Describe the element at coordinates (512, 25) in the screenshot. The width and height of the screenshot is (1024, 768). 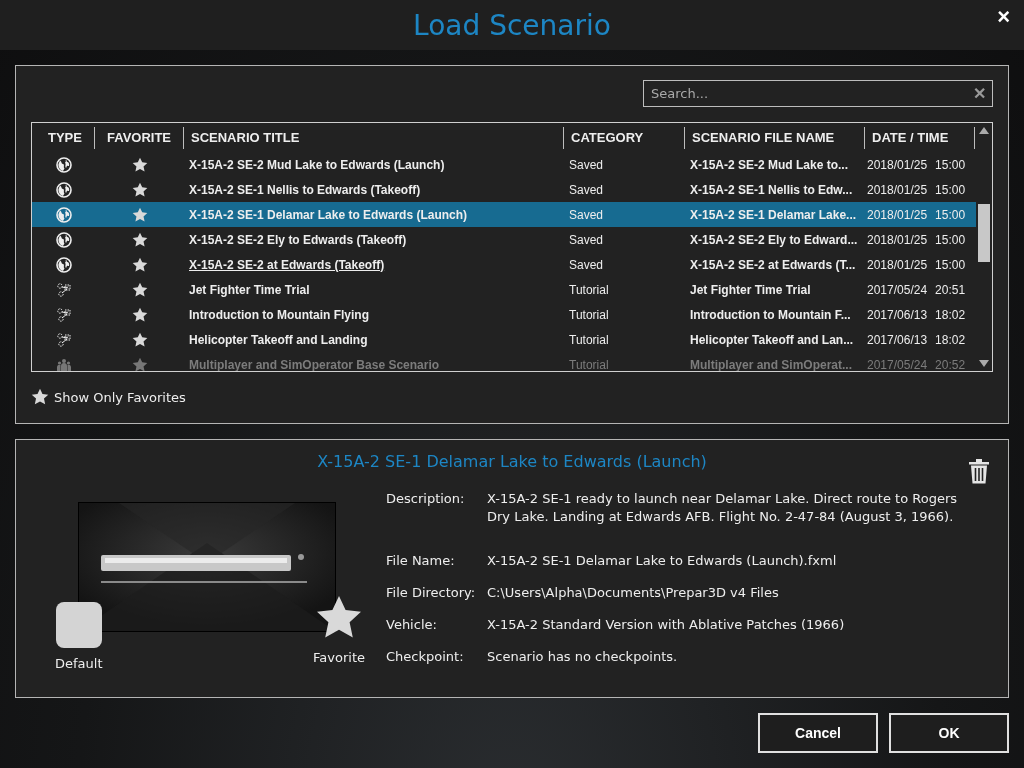
I see `window-title: Load Scenario` at that location.